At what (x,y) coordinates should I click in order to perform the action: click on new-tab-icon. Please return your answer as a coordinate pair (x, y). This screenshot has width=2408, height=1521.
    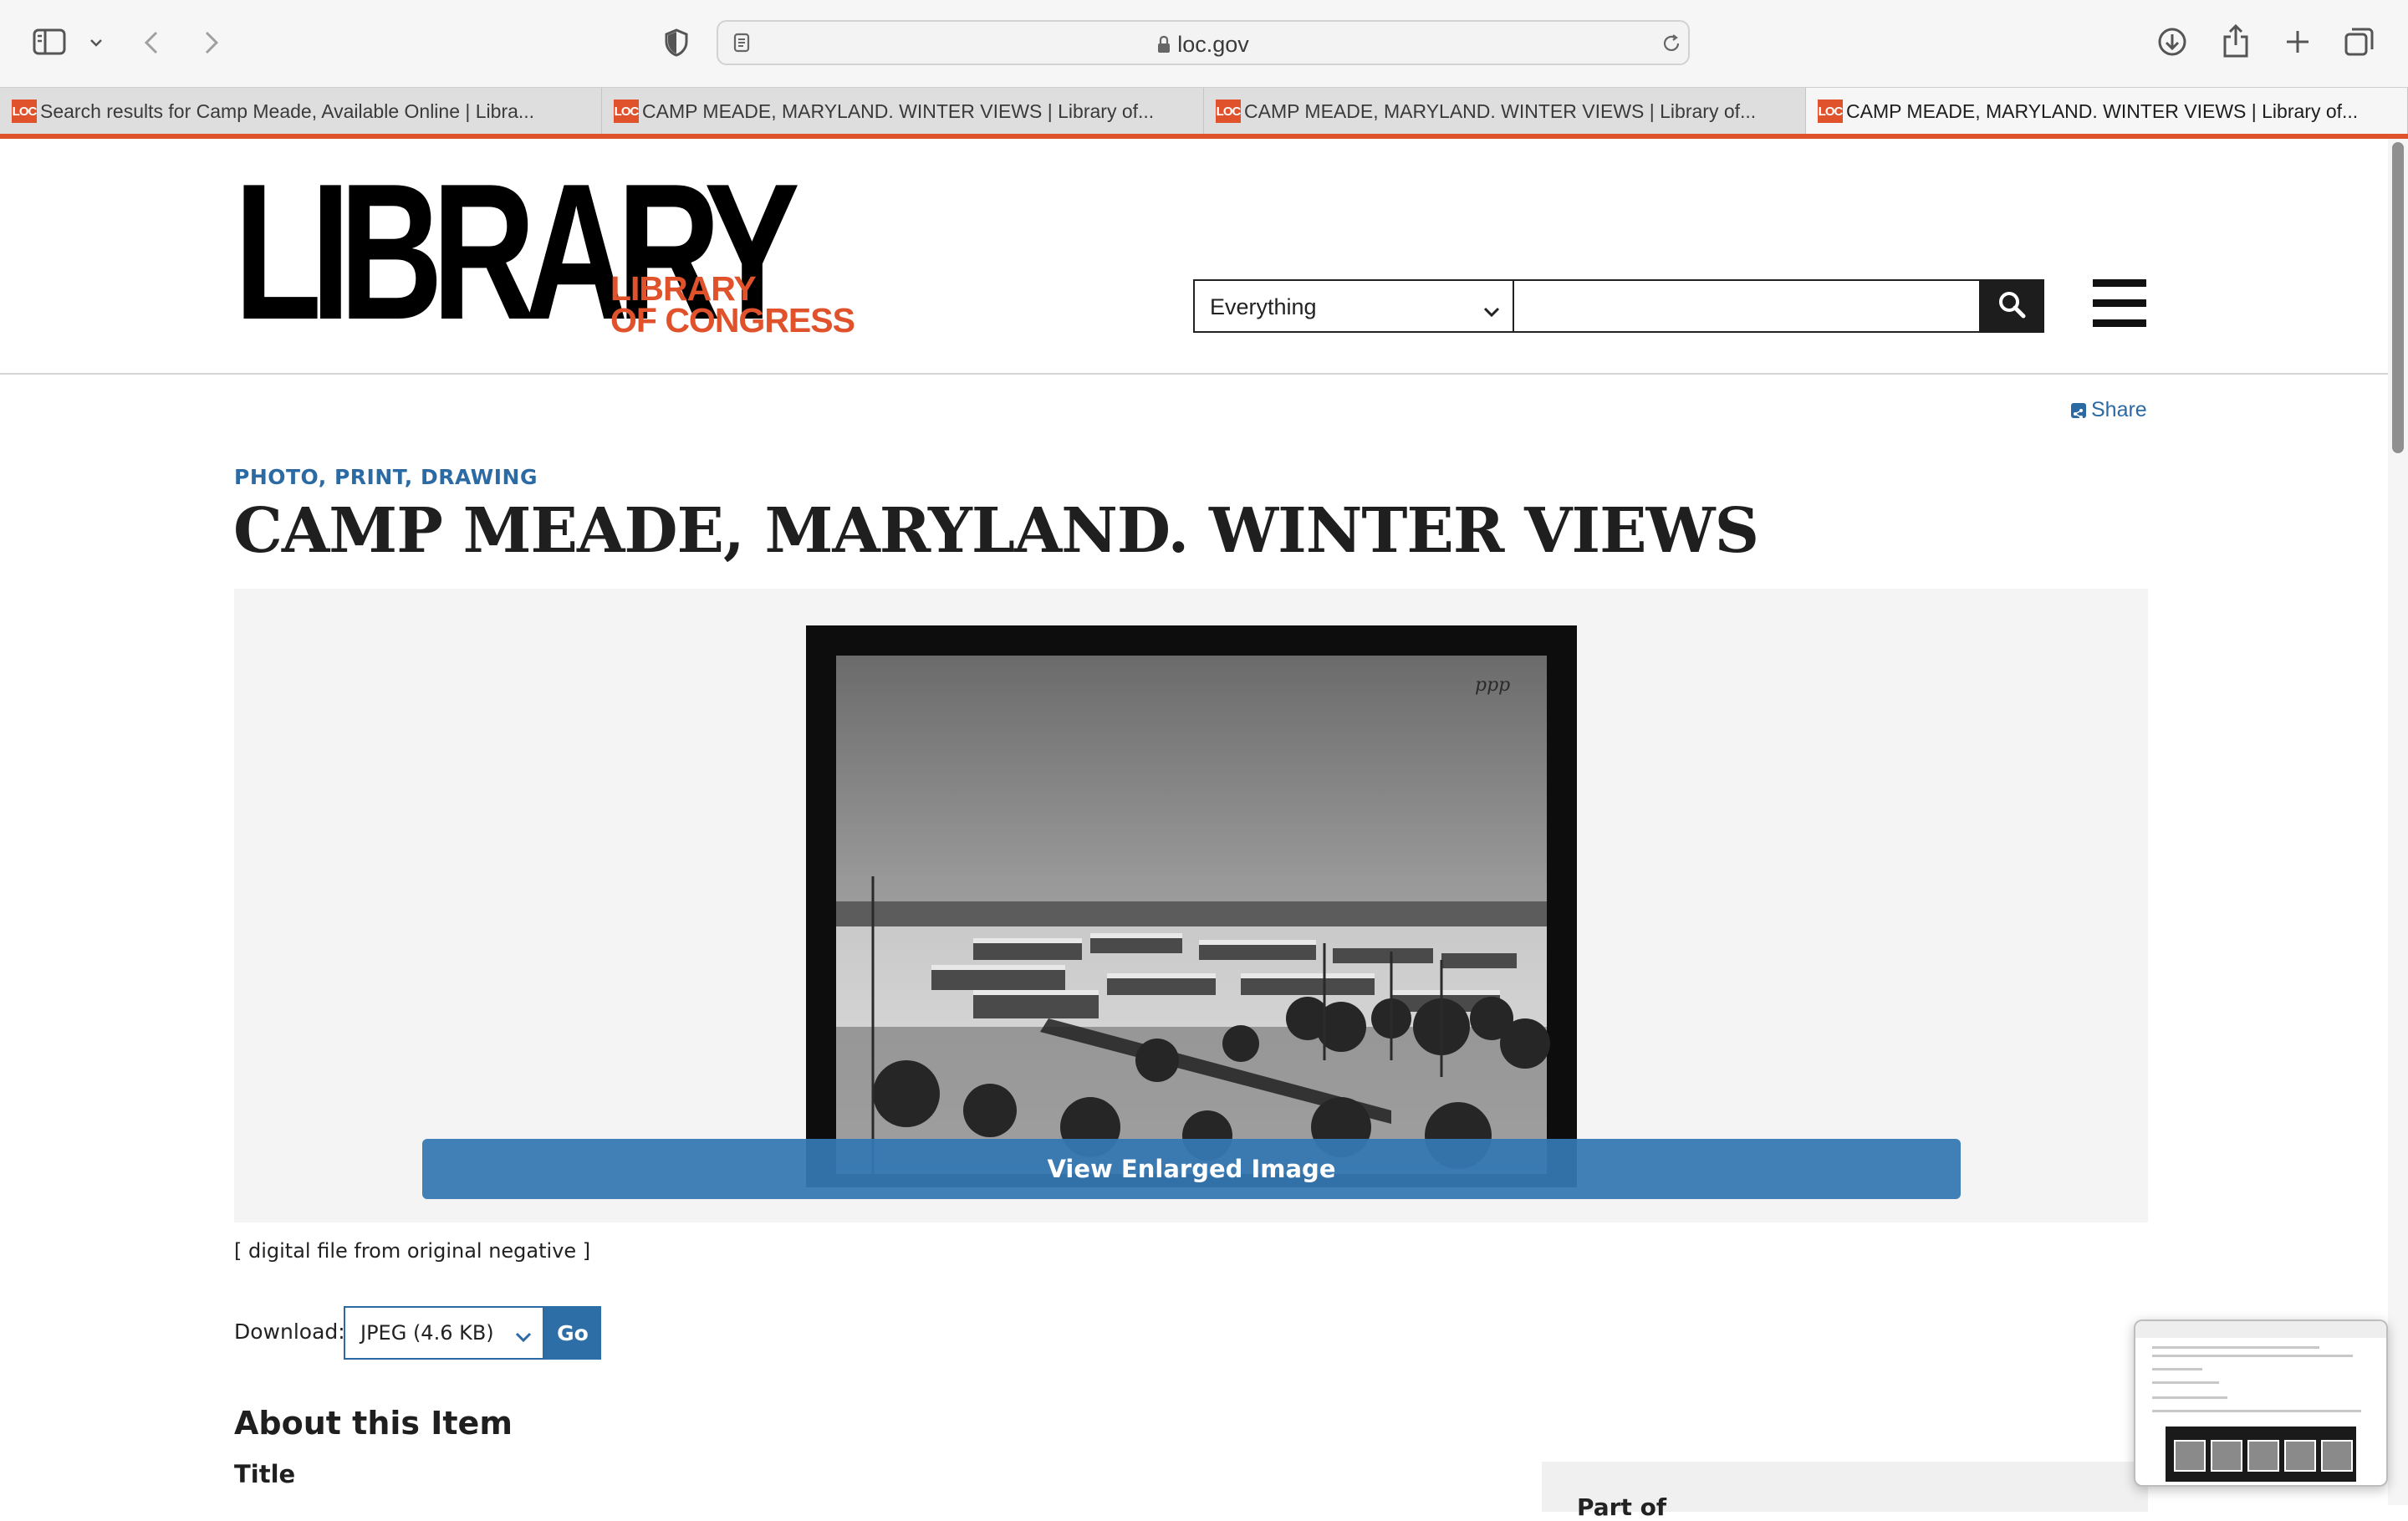
    Looking at the image, I should click on (2298, 42).